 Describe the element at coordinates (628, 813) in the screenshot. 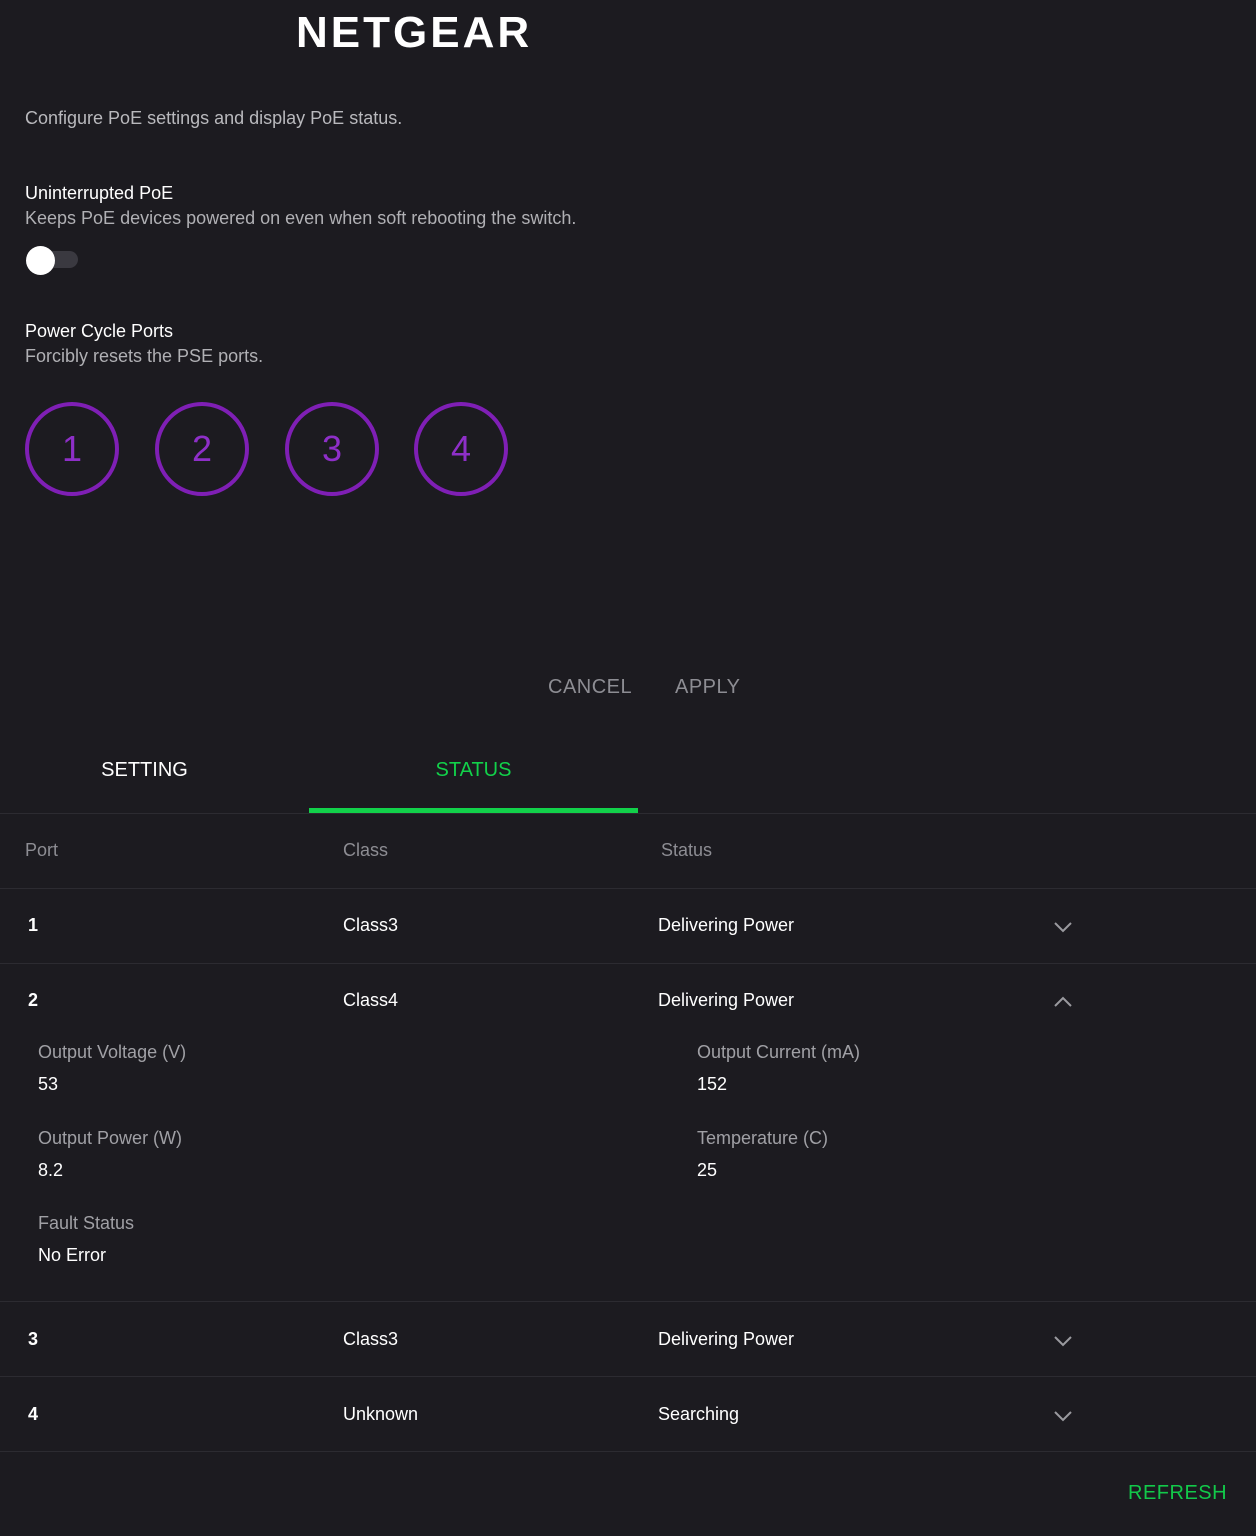

I see `tabs-divider` at that location.